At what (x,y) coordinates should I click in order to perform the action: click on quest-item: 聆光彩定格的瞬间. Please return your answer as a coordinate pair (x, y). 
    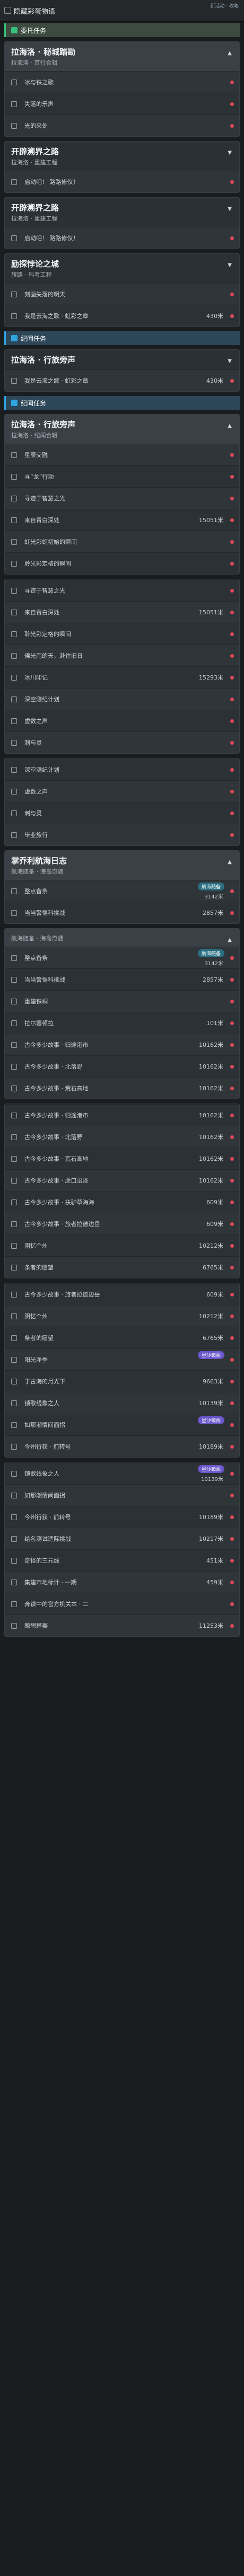
    Looking at the image, I should click on (122, 563).